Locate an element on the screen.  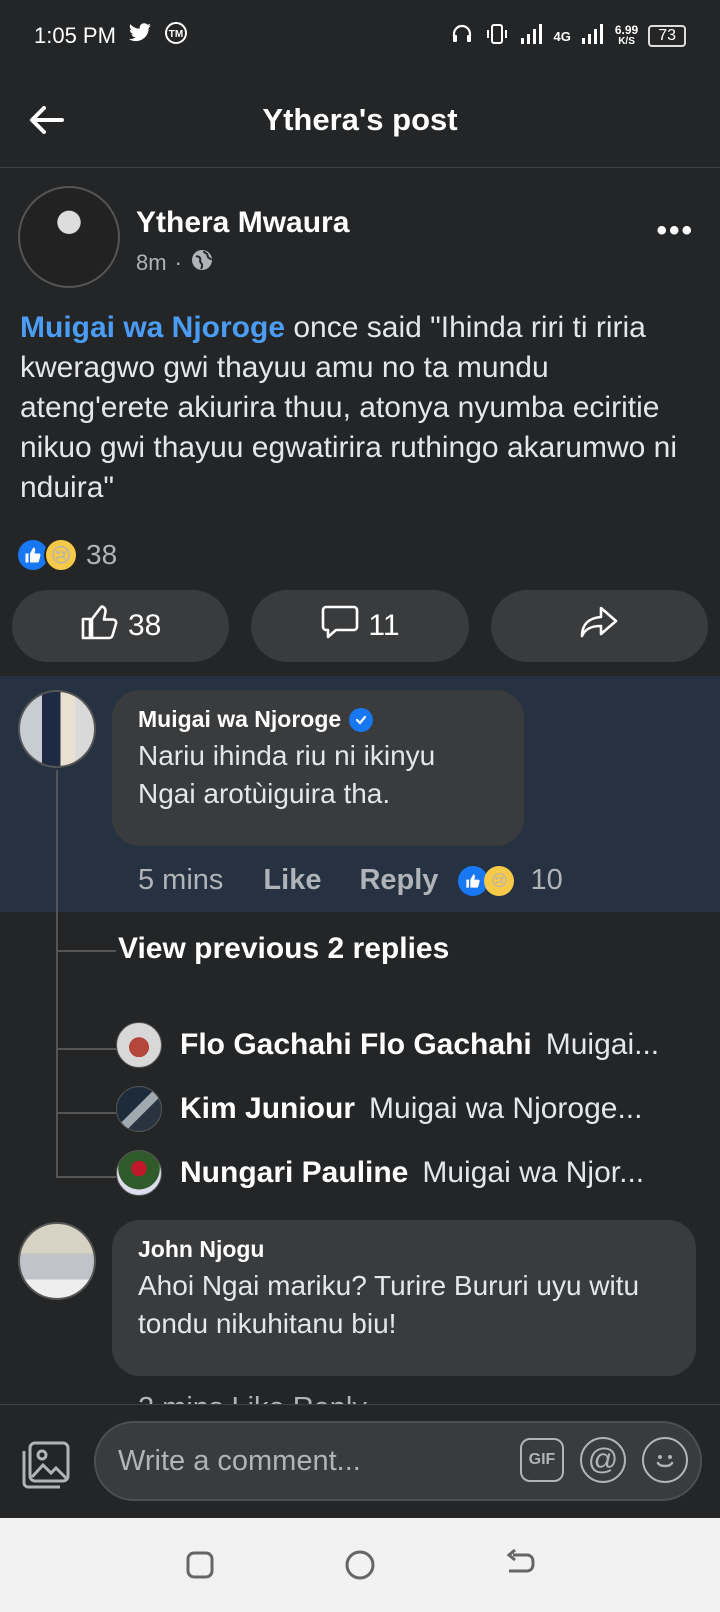
thread-line is located at coordinates (57, 974).